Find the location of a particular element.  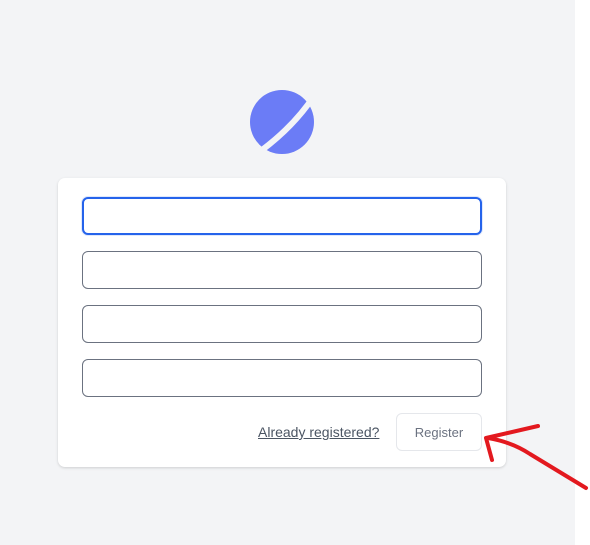

register-button: Register is located at coordinates (439, 432).